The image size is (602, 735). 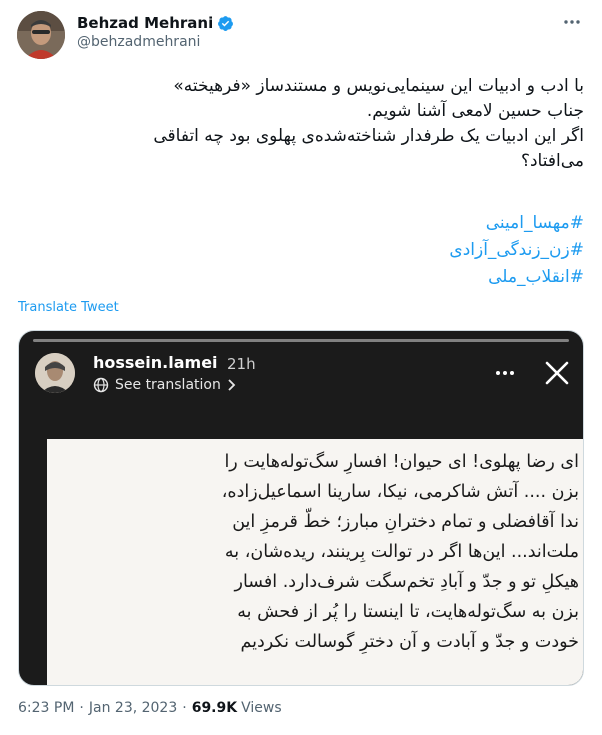 I want to click on globe-icon, so click(x=101, y=385).